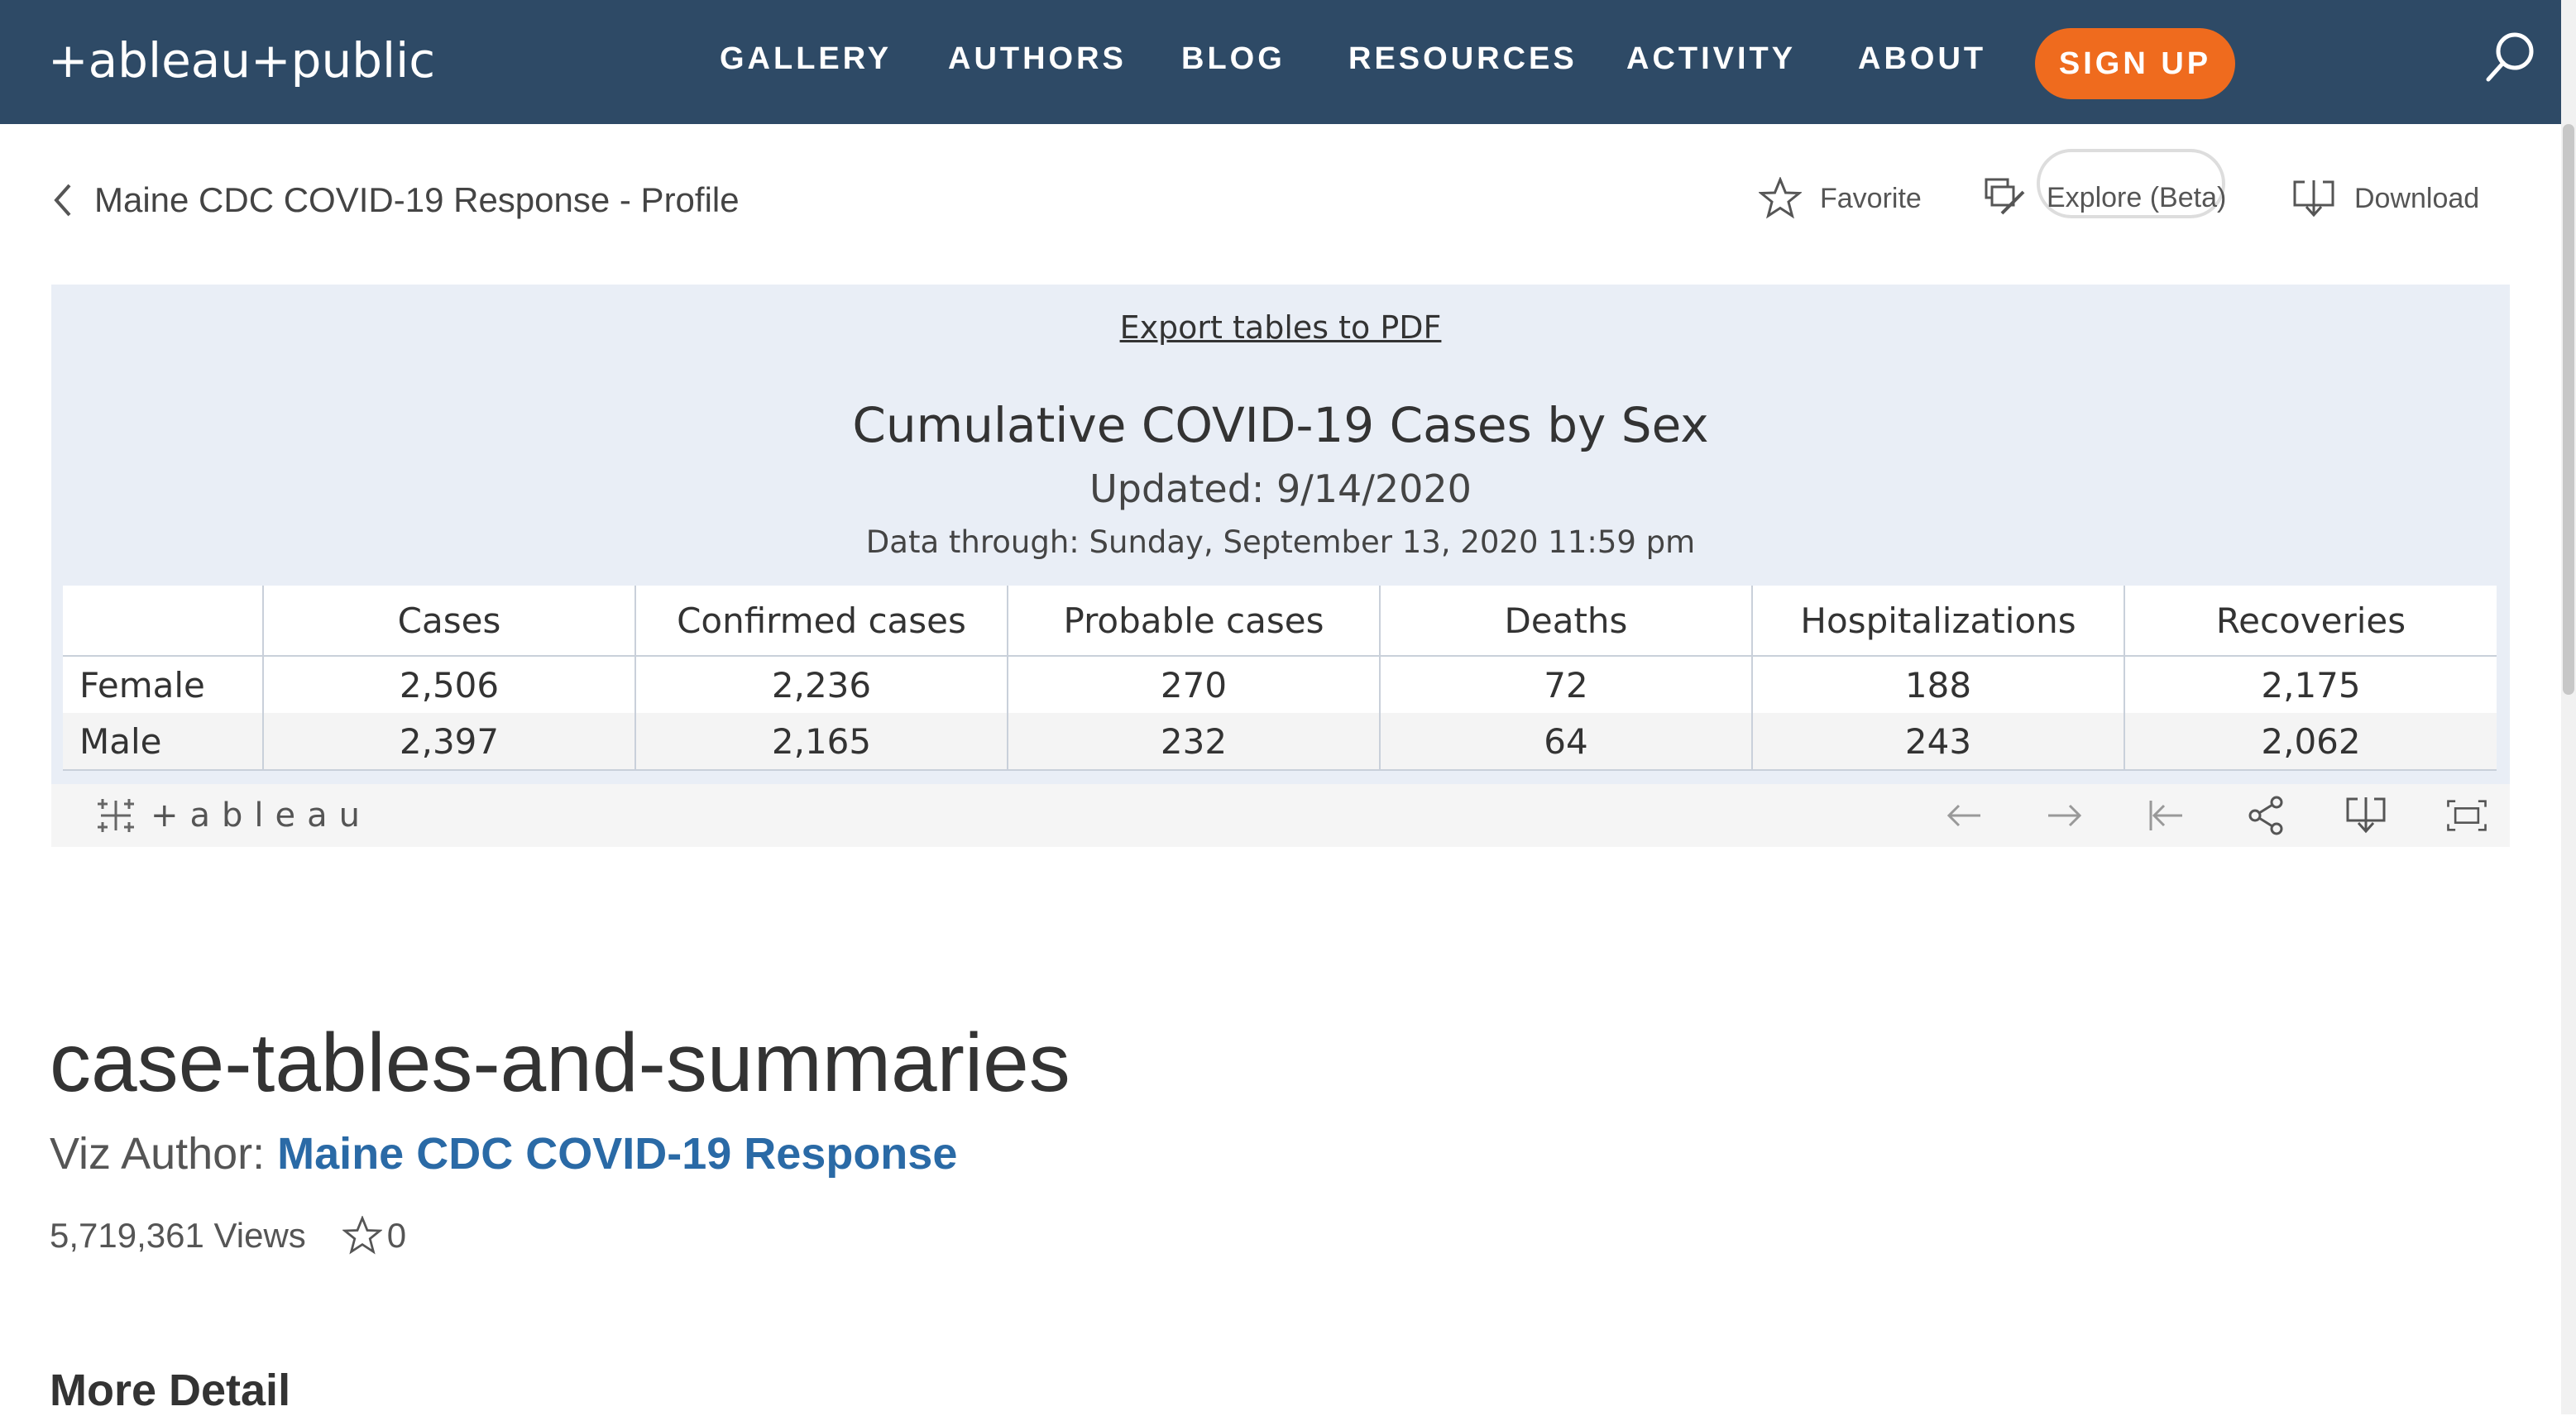 The image size is (2576, 1416). What do you see at coordinates (397, 1235) in the screenshot?
I see `favorites-count: 0` at bounding box center [397, 1235].